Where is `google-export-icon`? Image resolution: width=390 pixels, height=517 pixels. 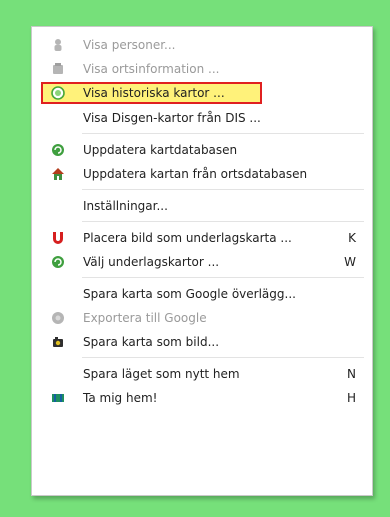 google-export-icon is located at coordinates (58, 318).